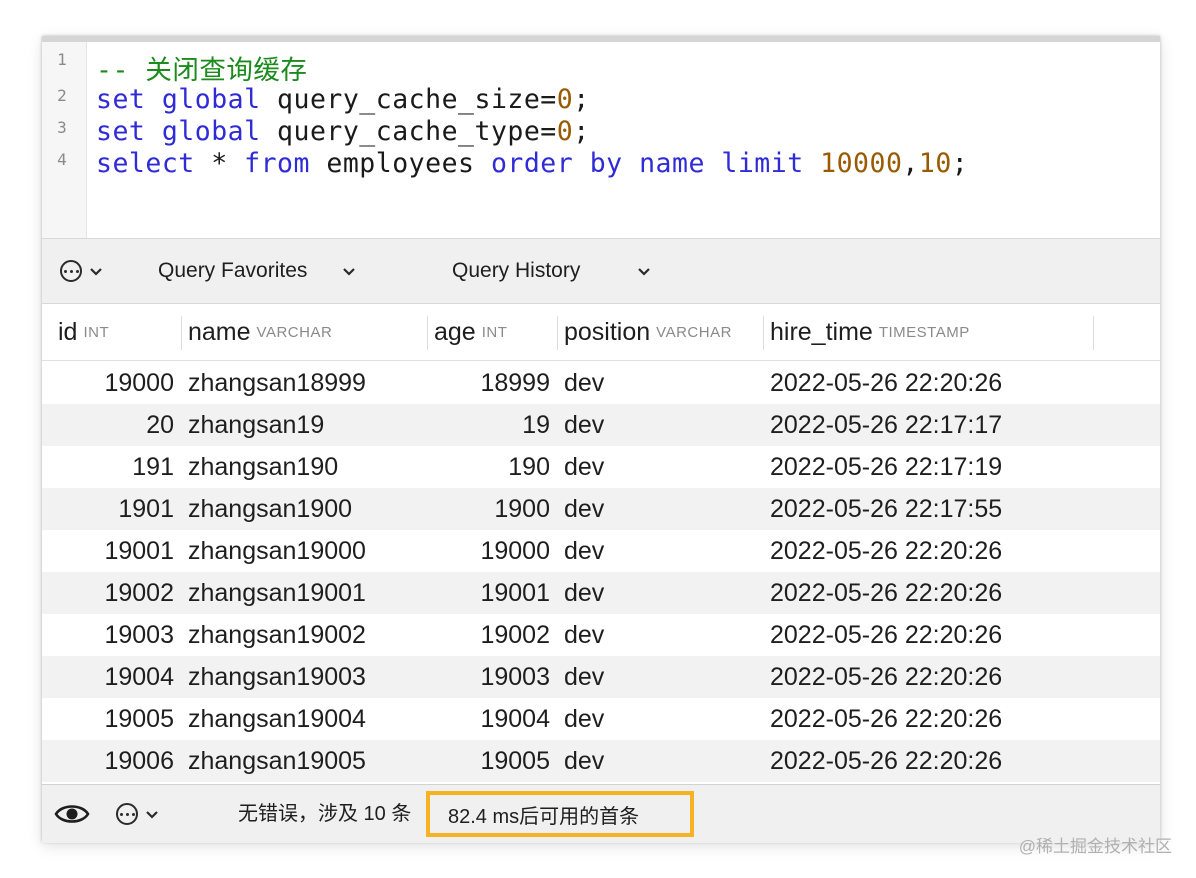  What do you see at coordinates (672, 163) in the screenshot?
I see `code-token: name` at bounding box center [672, 163].